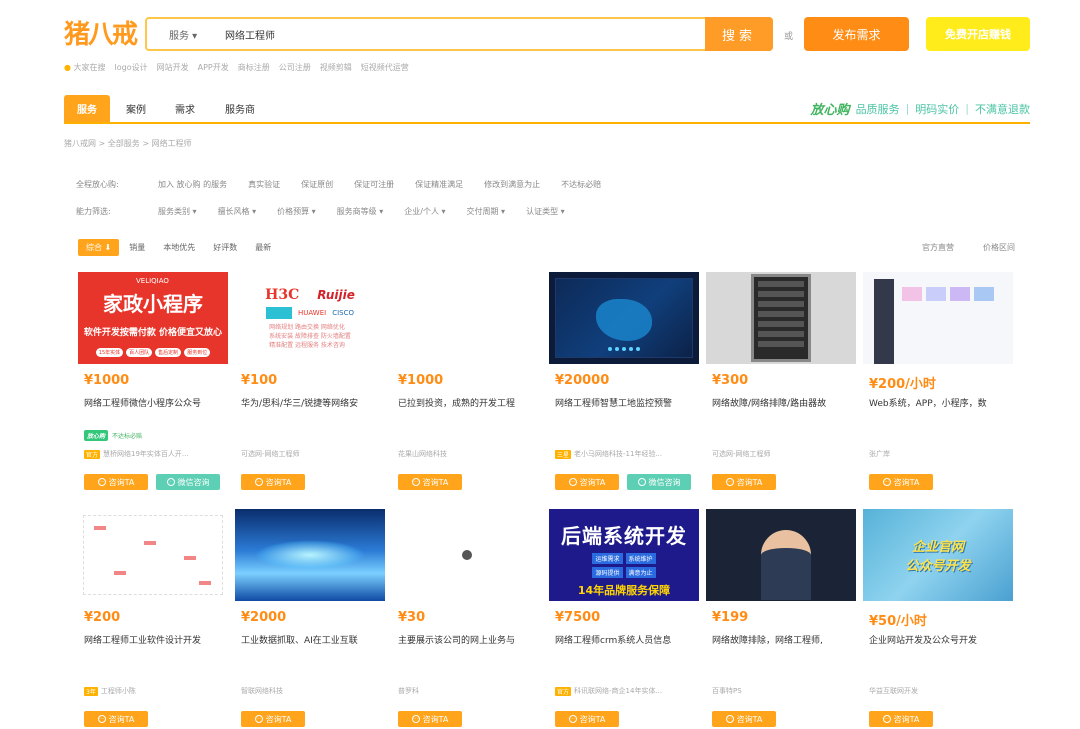 The width and height of the screenshot is (1080, 729). Describe the element at coordinates (942, 691) in the screenshot. I see `card-shop: 华益互联网开发` at that location.